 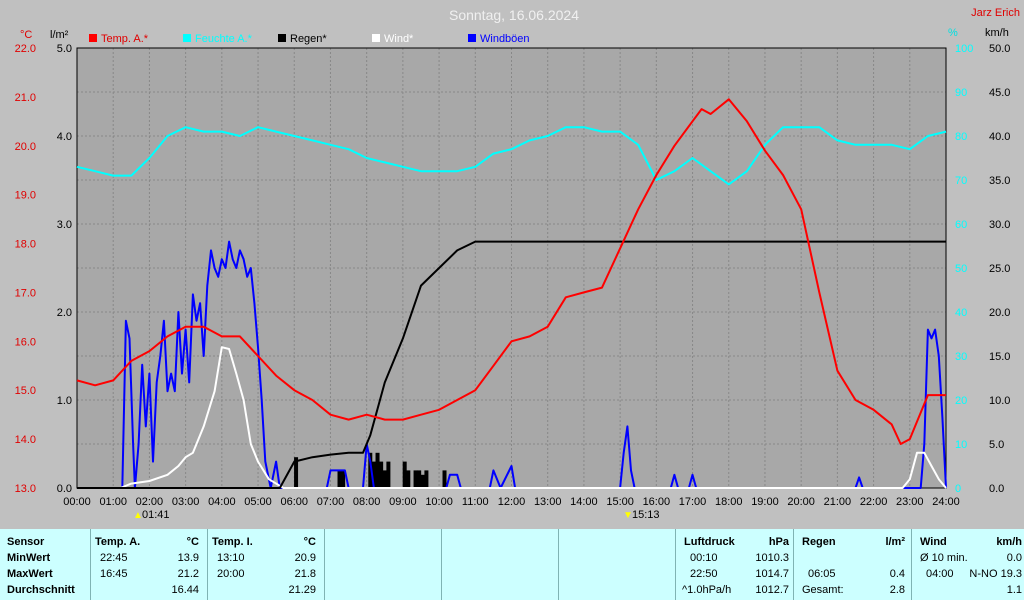 What do you see at coordinates (399, 39) in the screenshot?
I see `legend-label-wind: Wind*` at bounding box center [399, 39].